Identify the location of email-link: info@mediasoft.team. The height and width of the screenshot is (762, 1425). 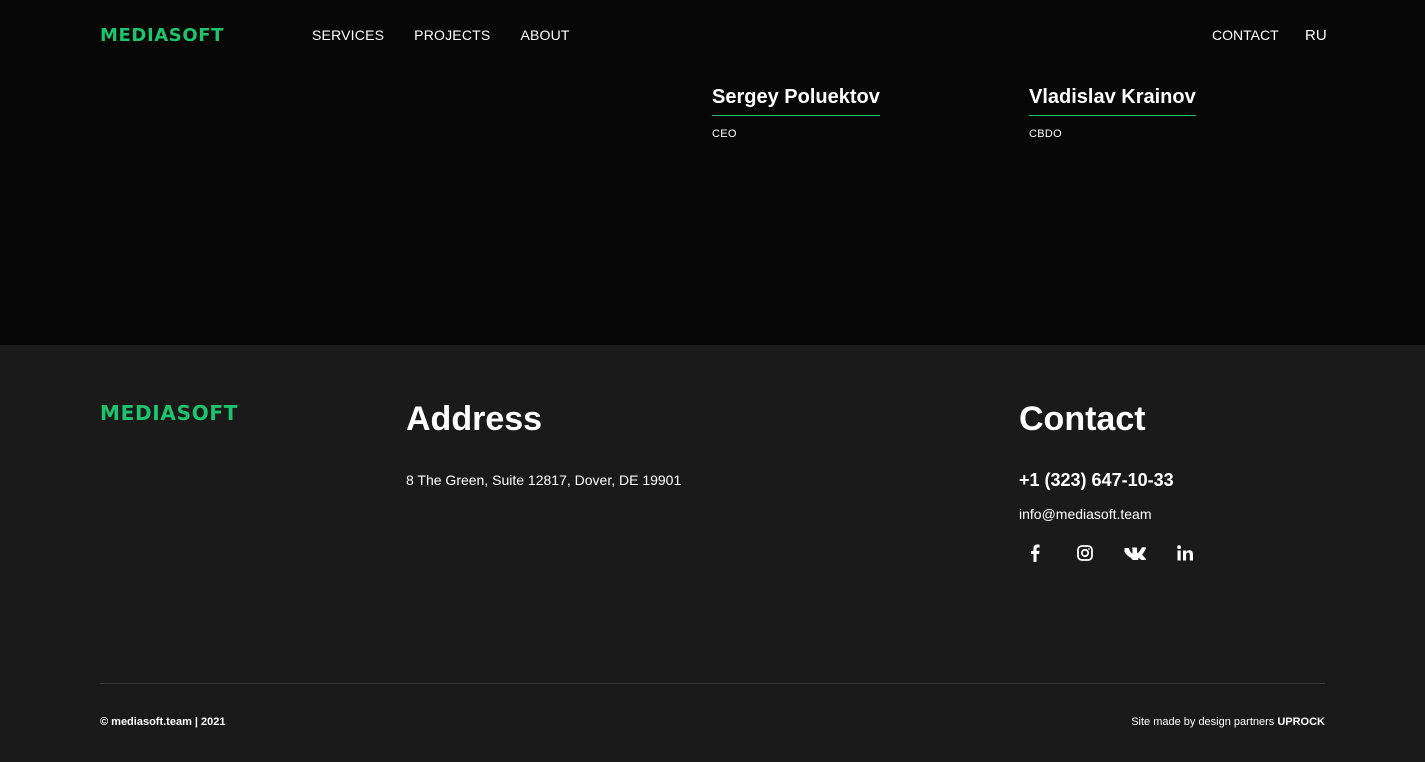
(1085, 514).